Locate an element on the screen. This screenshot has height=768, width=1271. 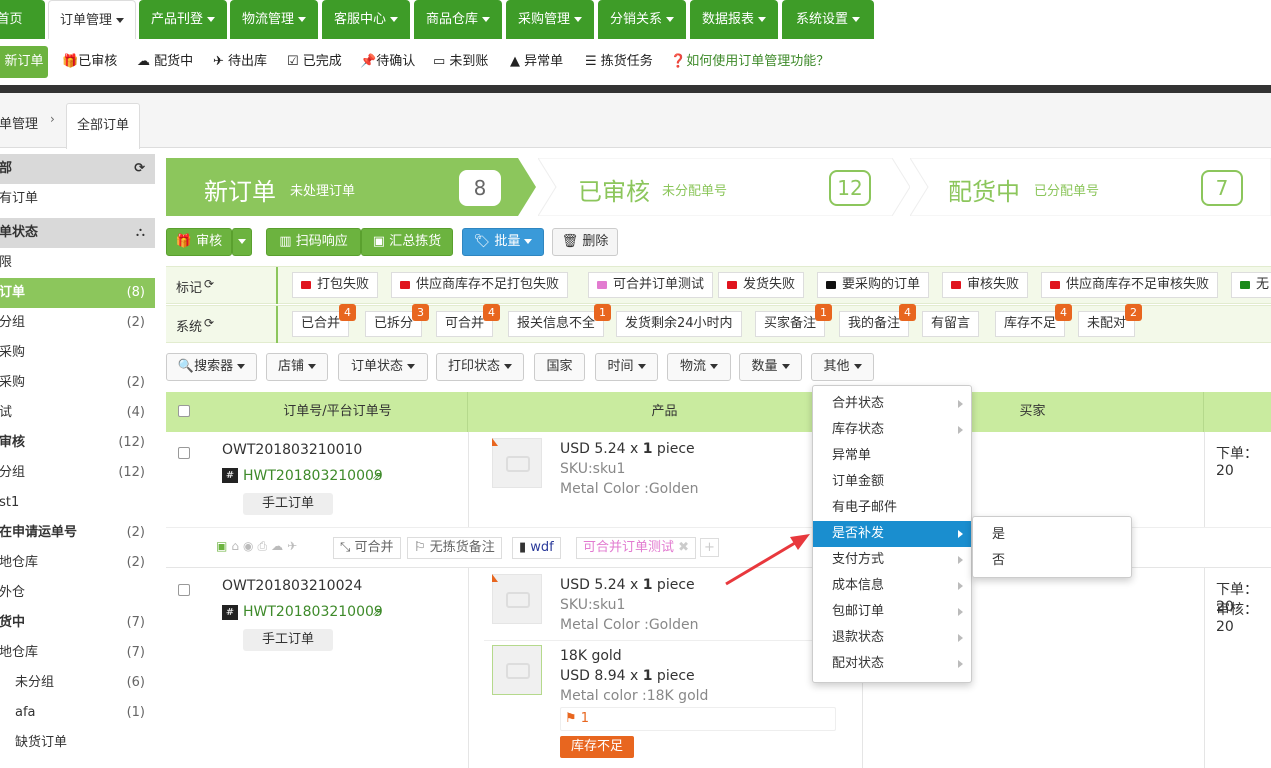
nav-tab-logistics: 物流管理 is located at coordinates (274, 19).